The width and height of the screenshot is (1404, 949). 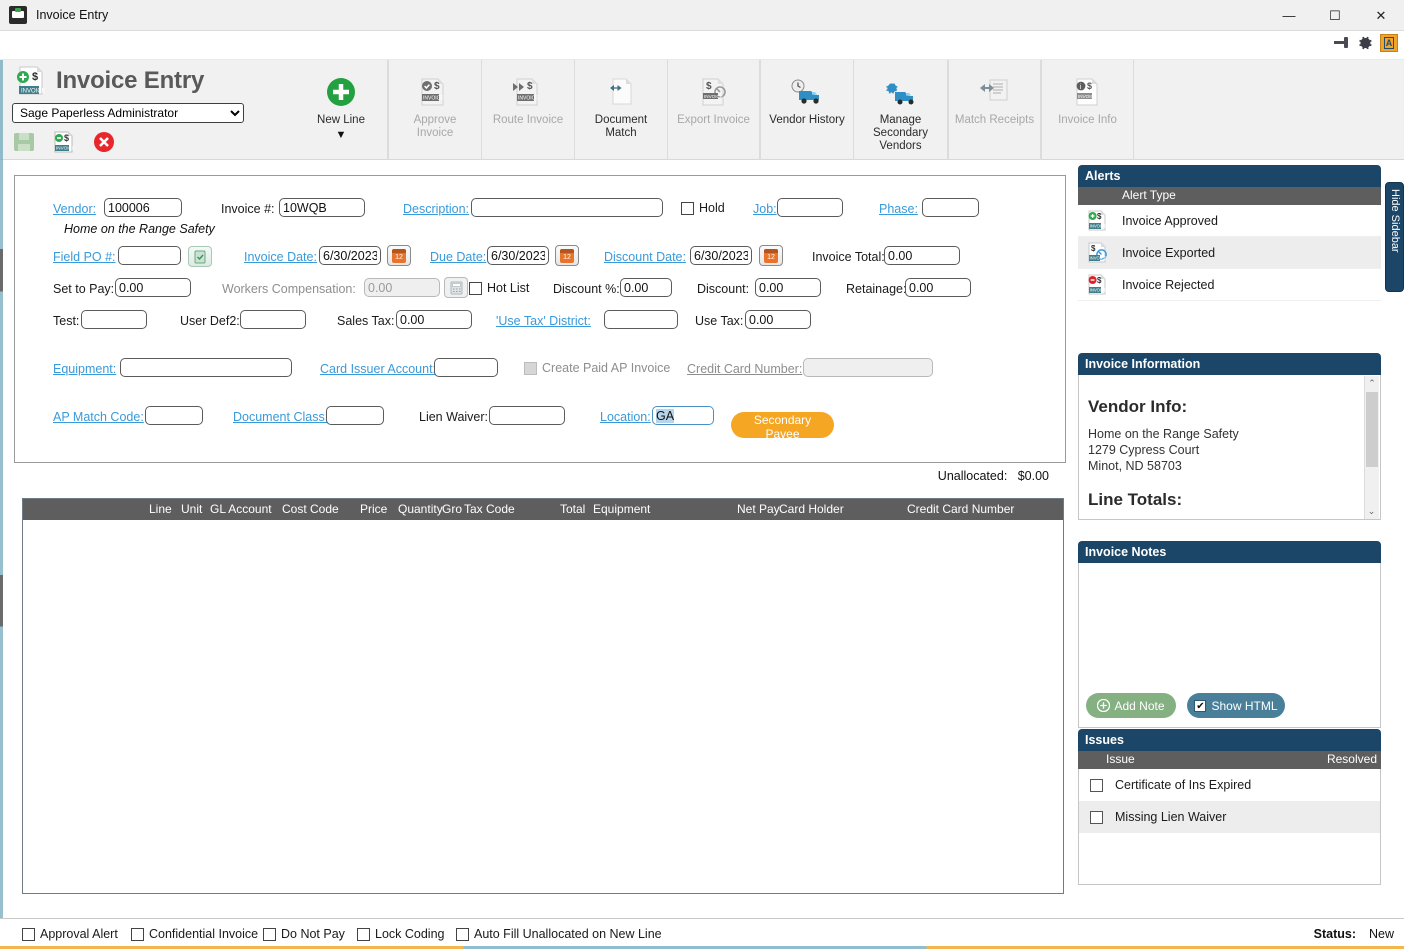 I want to click on hot-list-checkbox: Hot List, so click(x=499, y=288).